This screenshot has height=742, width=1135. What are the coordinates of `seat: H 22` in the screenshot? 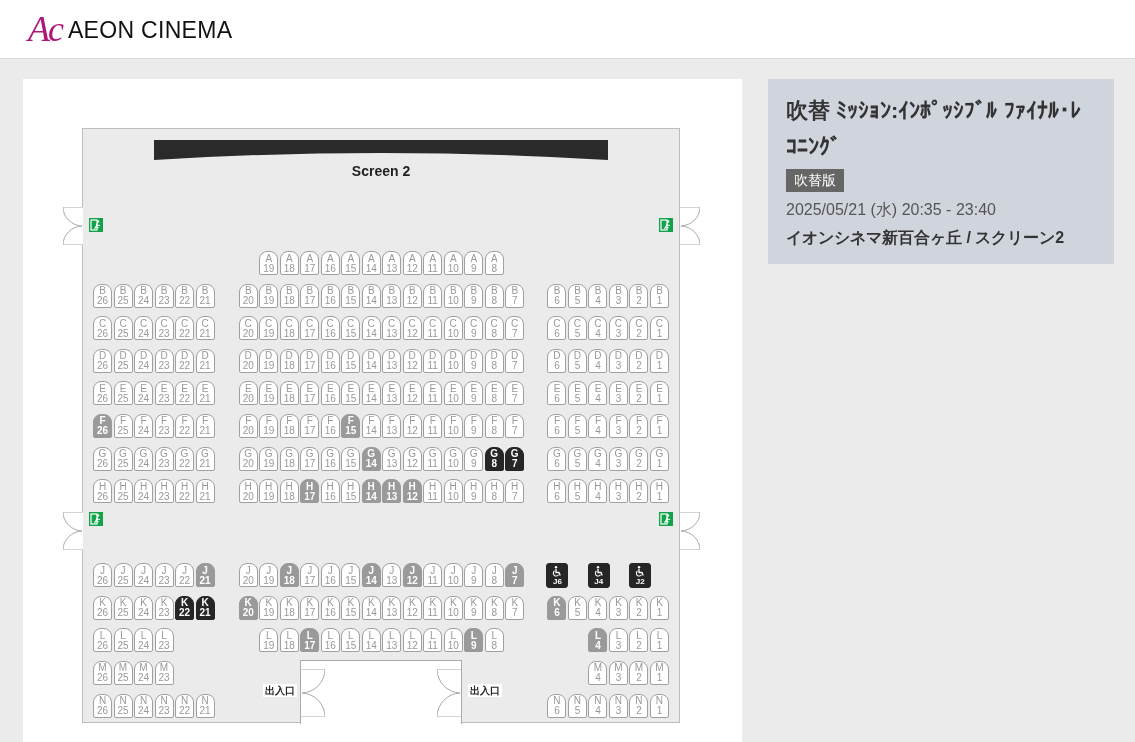 It's located at (184, 491).